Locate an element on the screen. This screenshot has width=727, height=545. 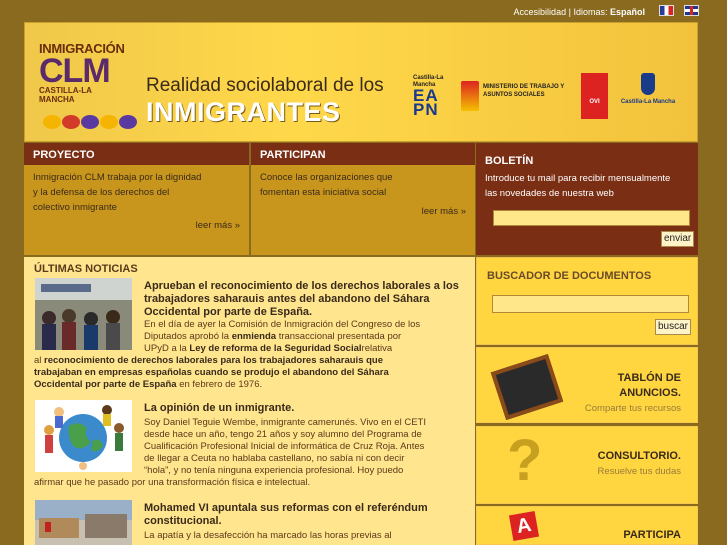
tablon-title-line2: ANUNCIOS. is located at coordinates (650, 393).